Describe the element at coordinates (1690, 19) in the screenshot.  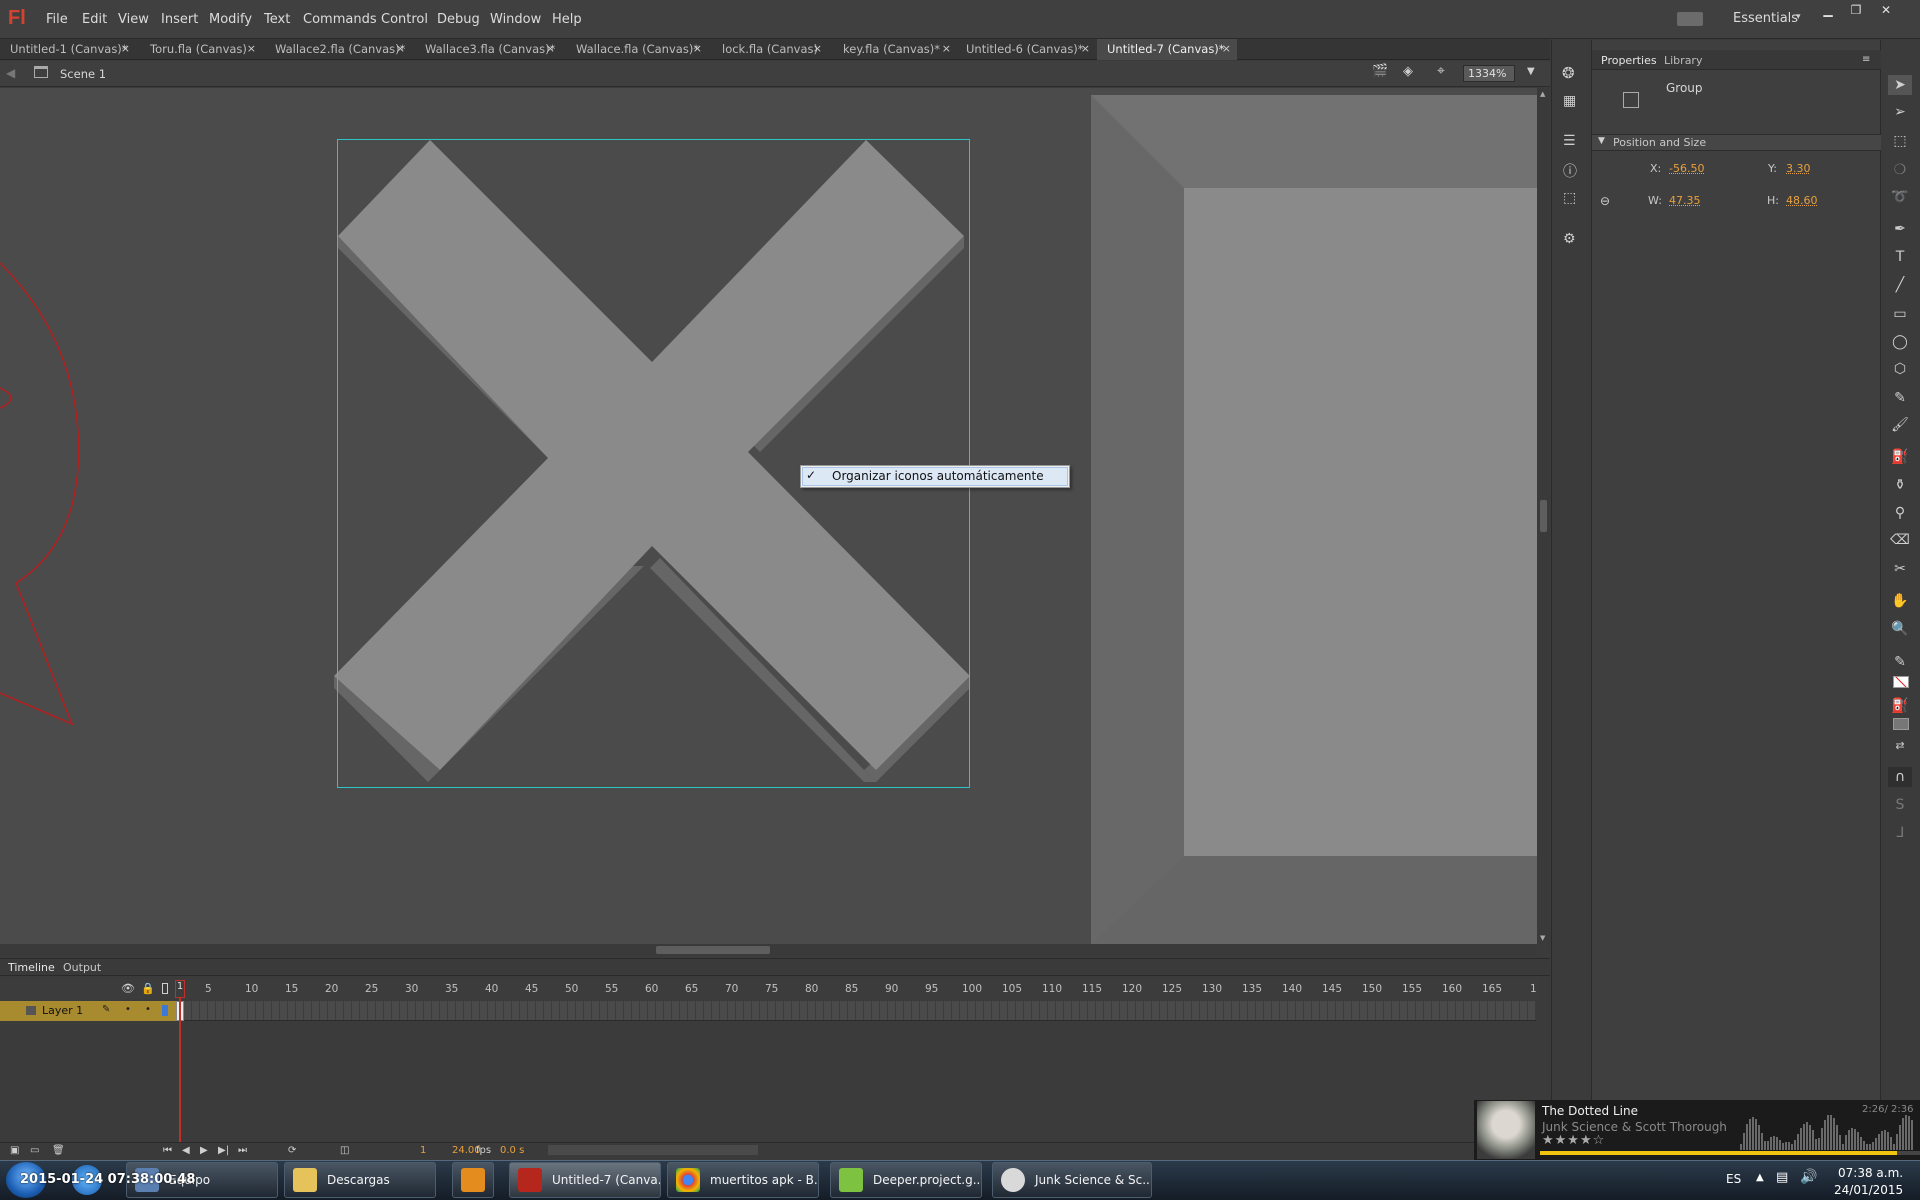
I see `sync-settings-icon` at that location.